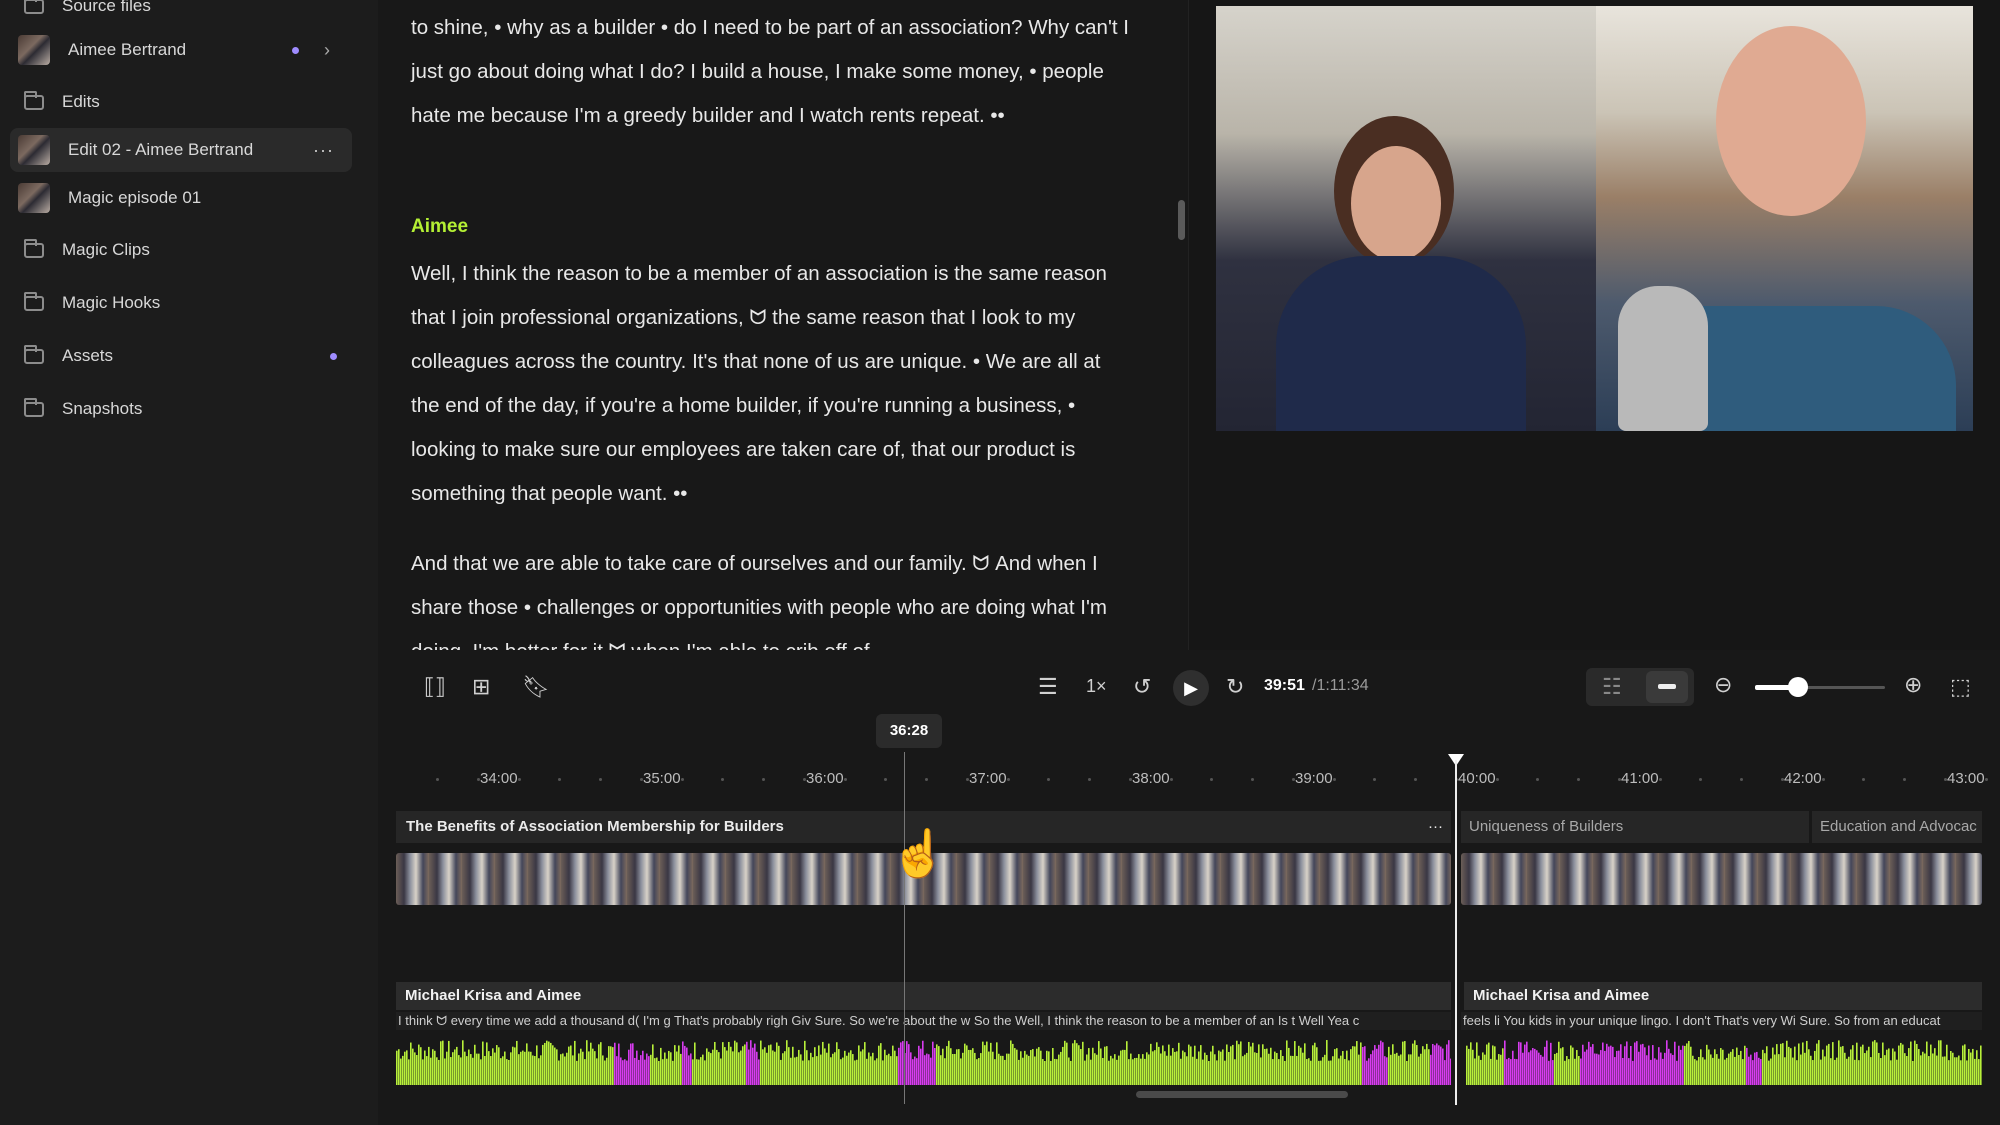 The image size is (2000, 1125). What do you see at coordinates (181, 14) in the screenshot?
I see `sidebar-item-source-files: Source files` at bounding box center [181, 14].